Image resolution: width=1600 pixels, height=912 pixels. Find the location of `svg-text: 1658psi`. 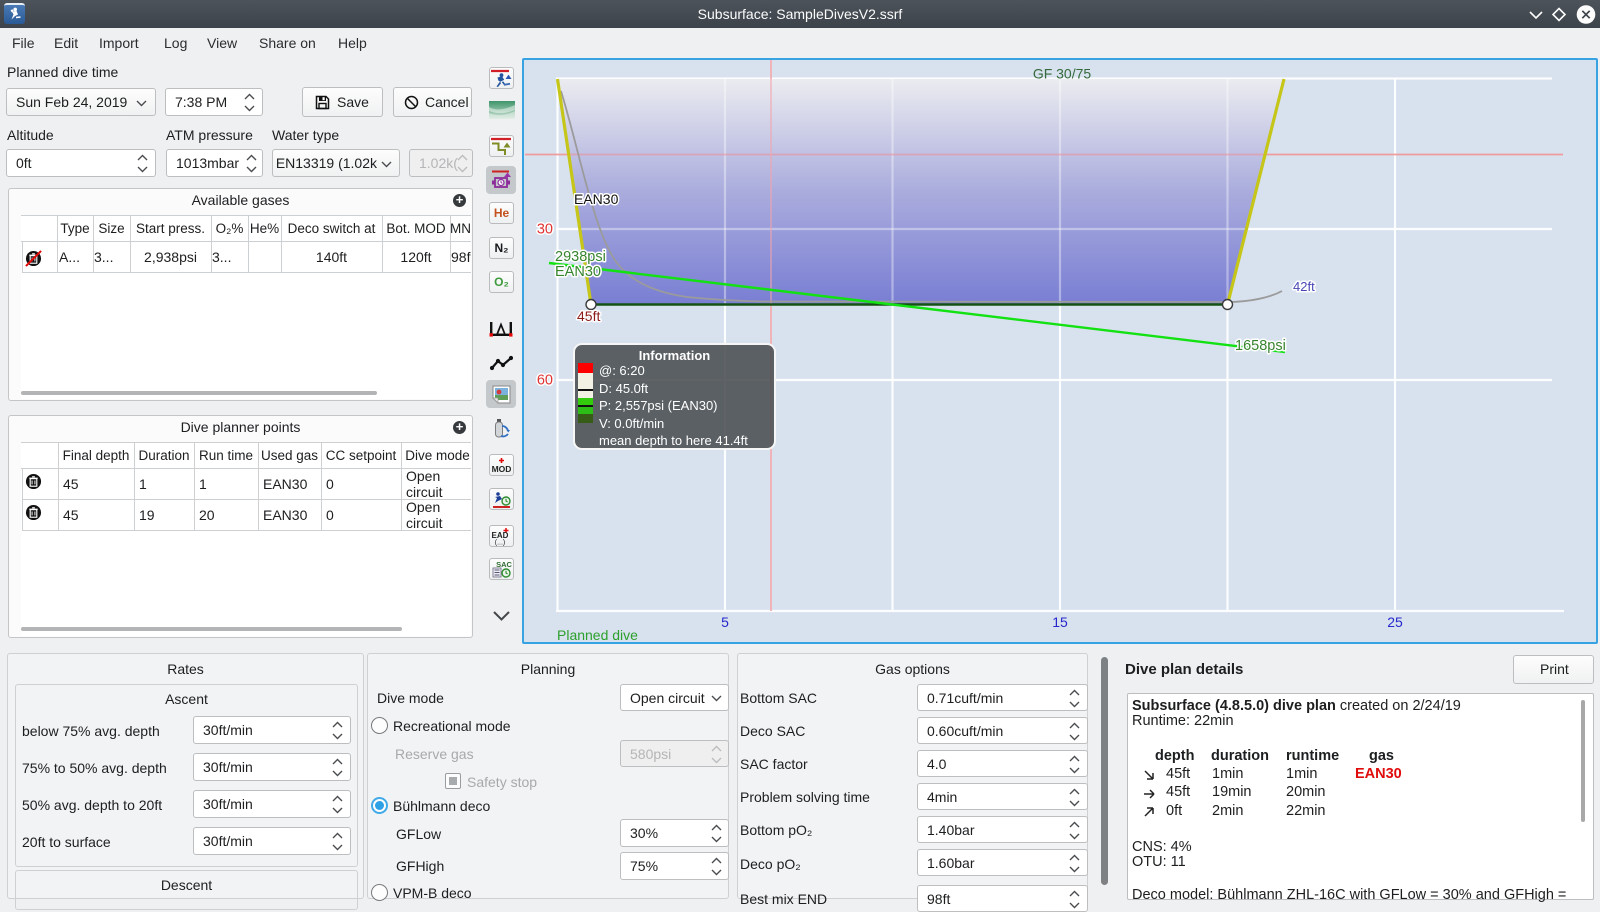

svg-text: 1658psi is located at coordinates (1260, 346).